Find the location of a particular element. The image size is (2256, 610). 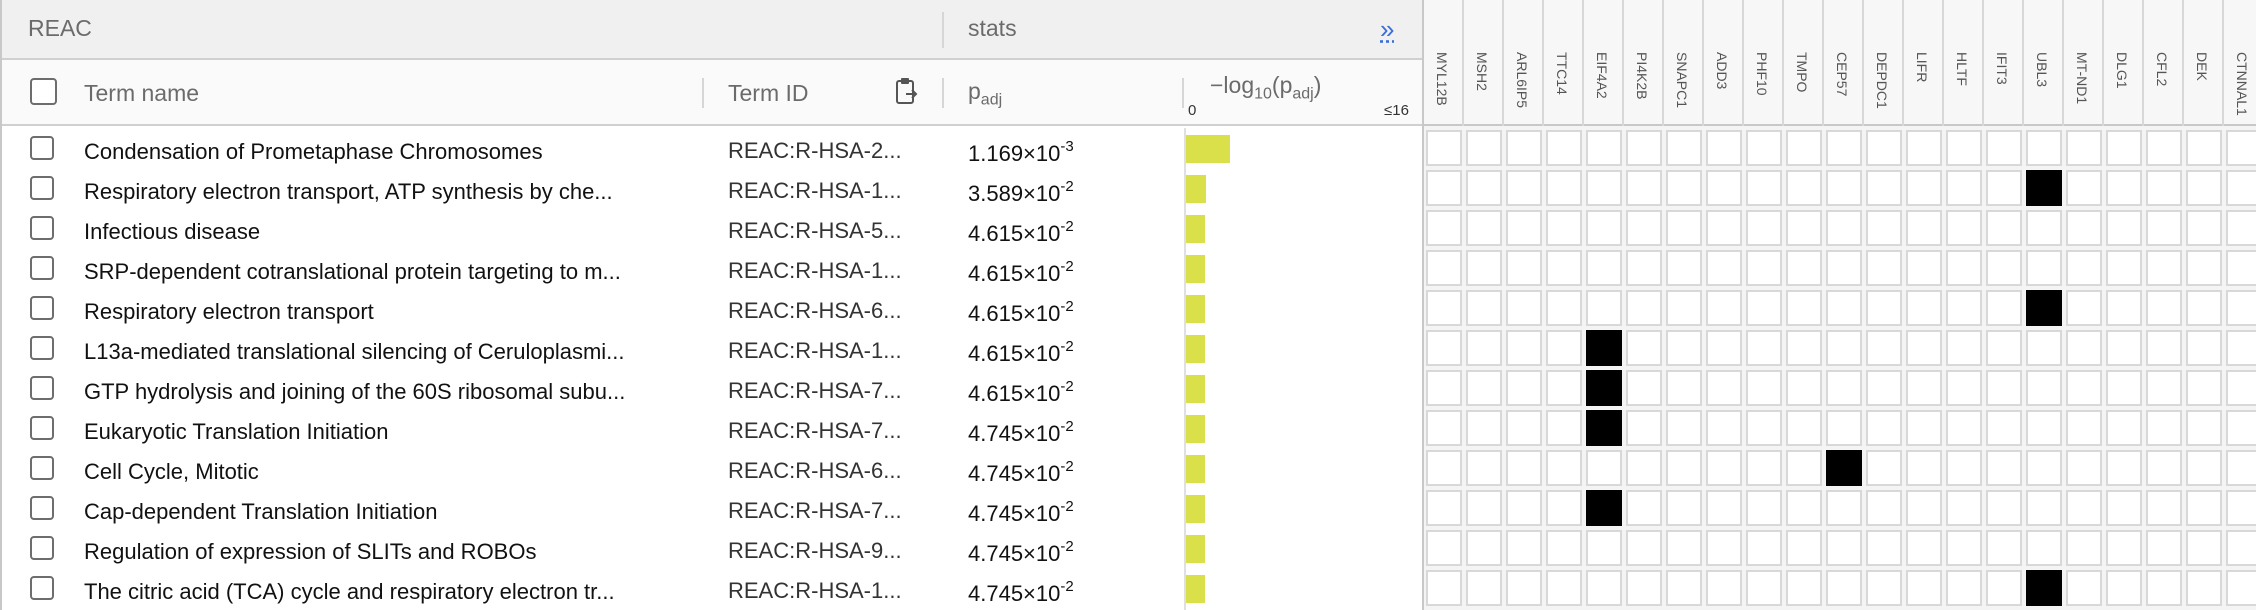

gene-column-header: PI4K2B is located at coordinates (1644, 63).